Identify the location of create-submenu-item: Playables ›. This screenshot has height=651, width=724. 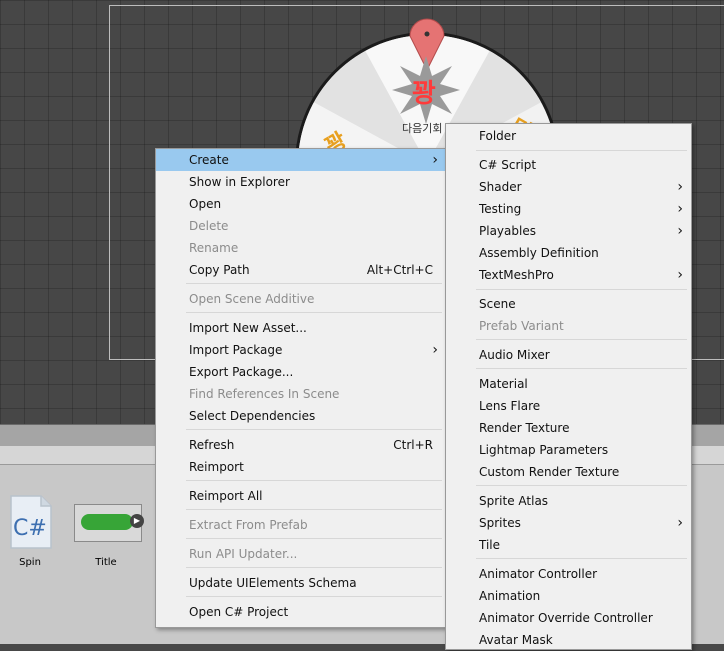
(568, 231).